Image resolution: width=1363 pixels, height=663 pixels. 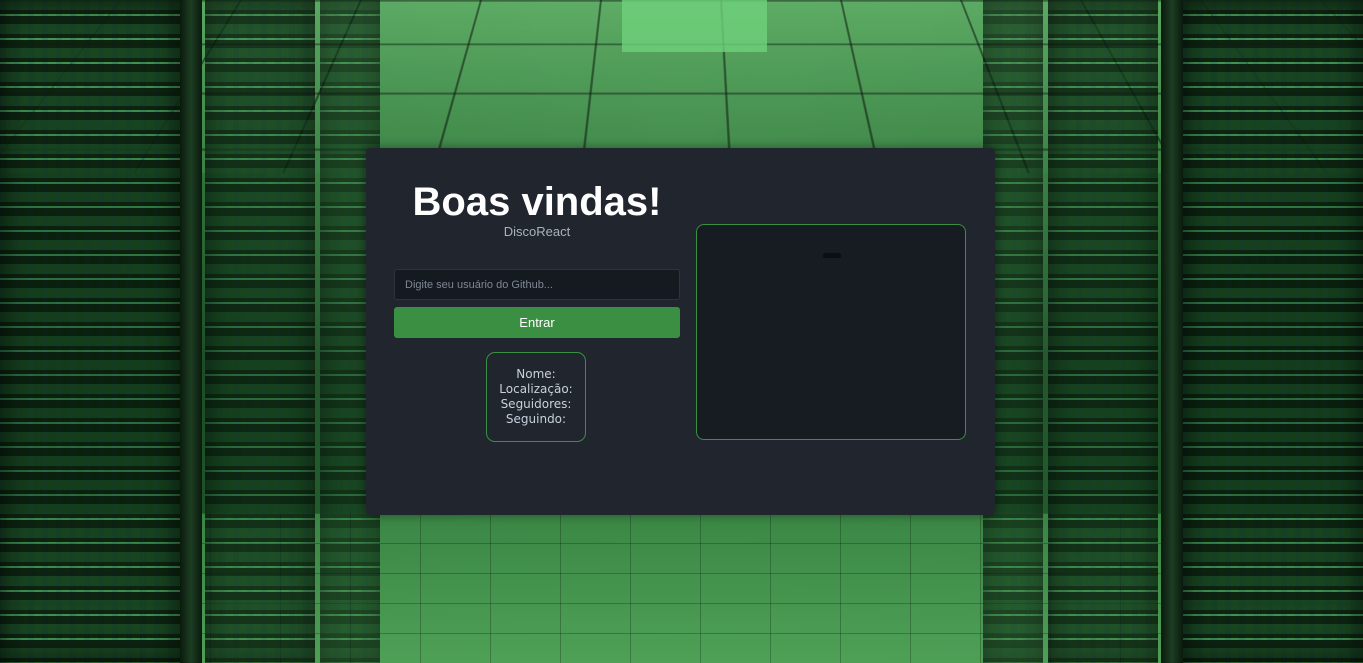 What do you see at coordinates (260, 331) in the screenshot?
I see `server-rack-left-mid` at bounding box center [260, 331].